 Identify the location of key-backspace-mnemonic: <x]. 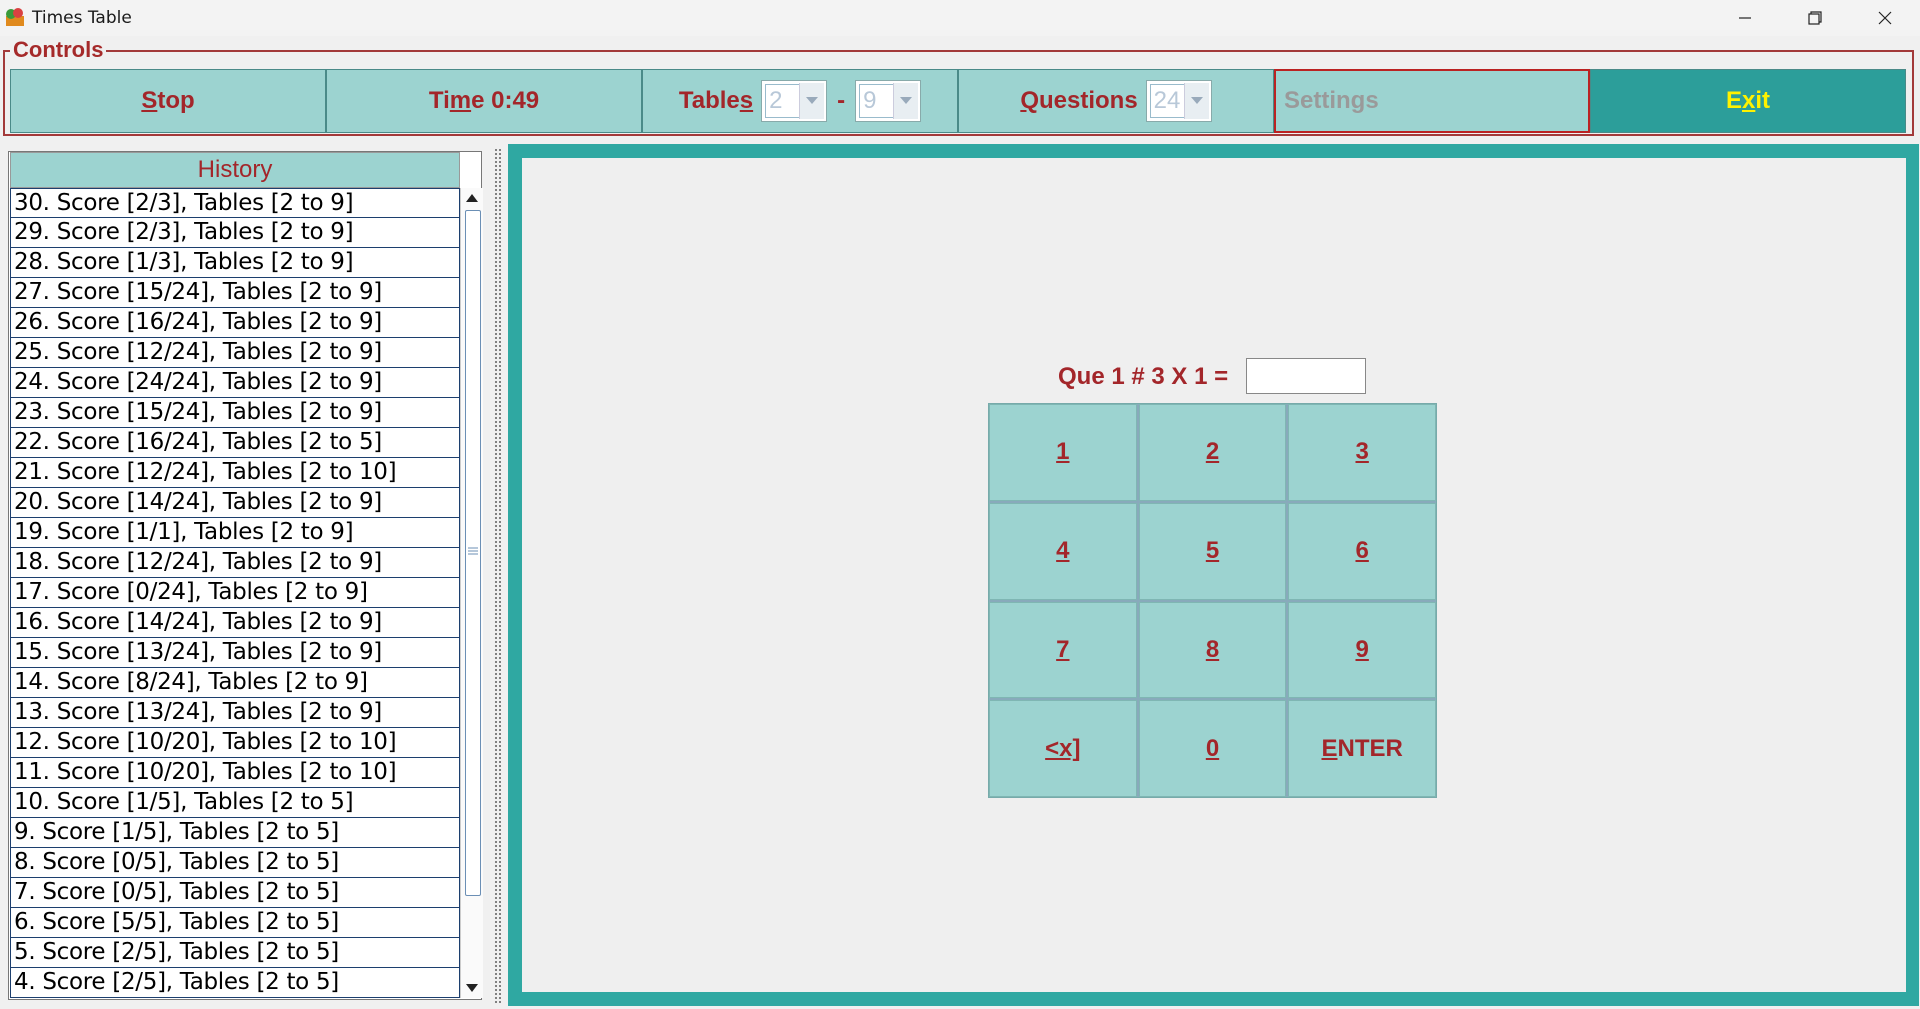
(1063, 748).